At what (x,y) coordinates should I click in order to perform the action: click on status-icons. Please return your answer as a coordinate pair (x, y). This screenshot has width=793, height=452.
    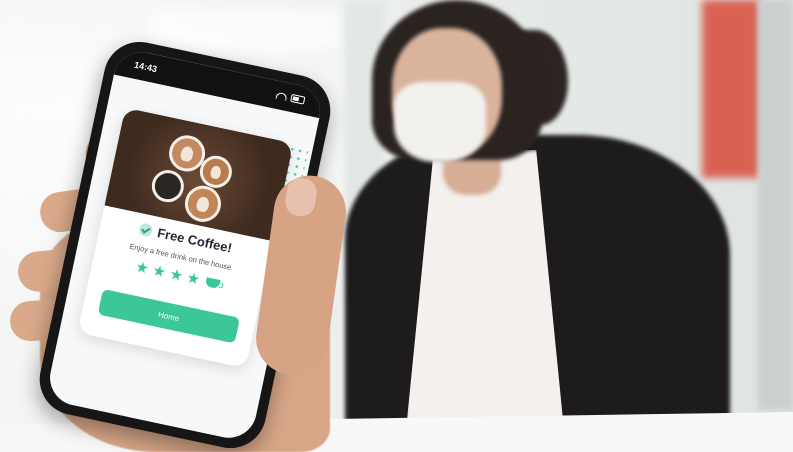
    Looking at the image, I should click on (290, 98).